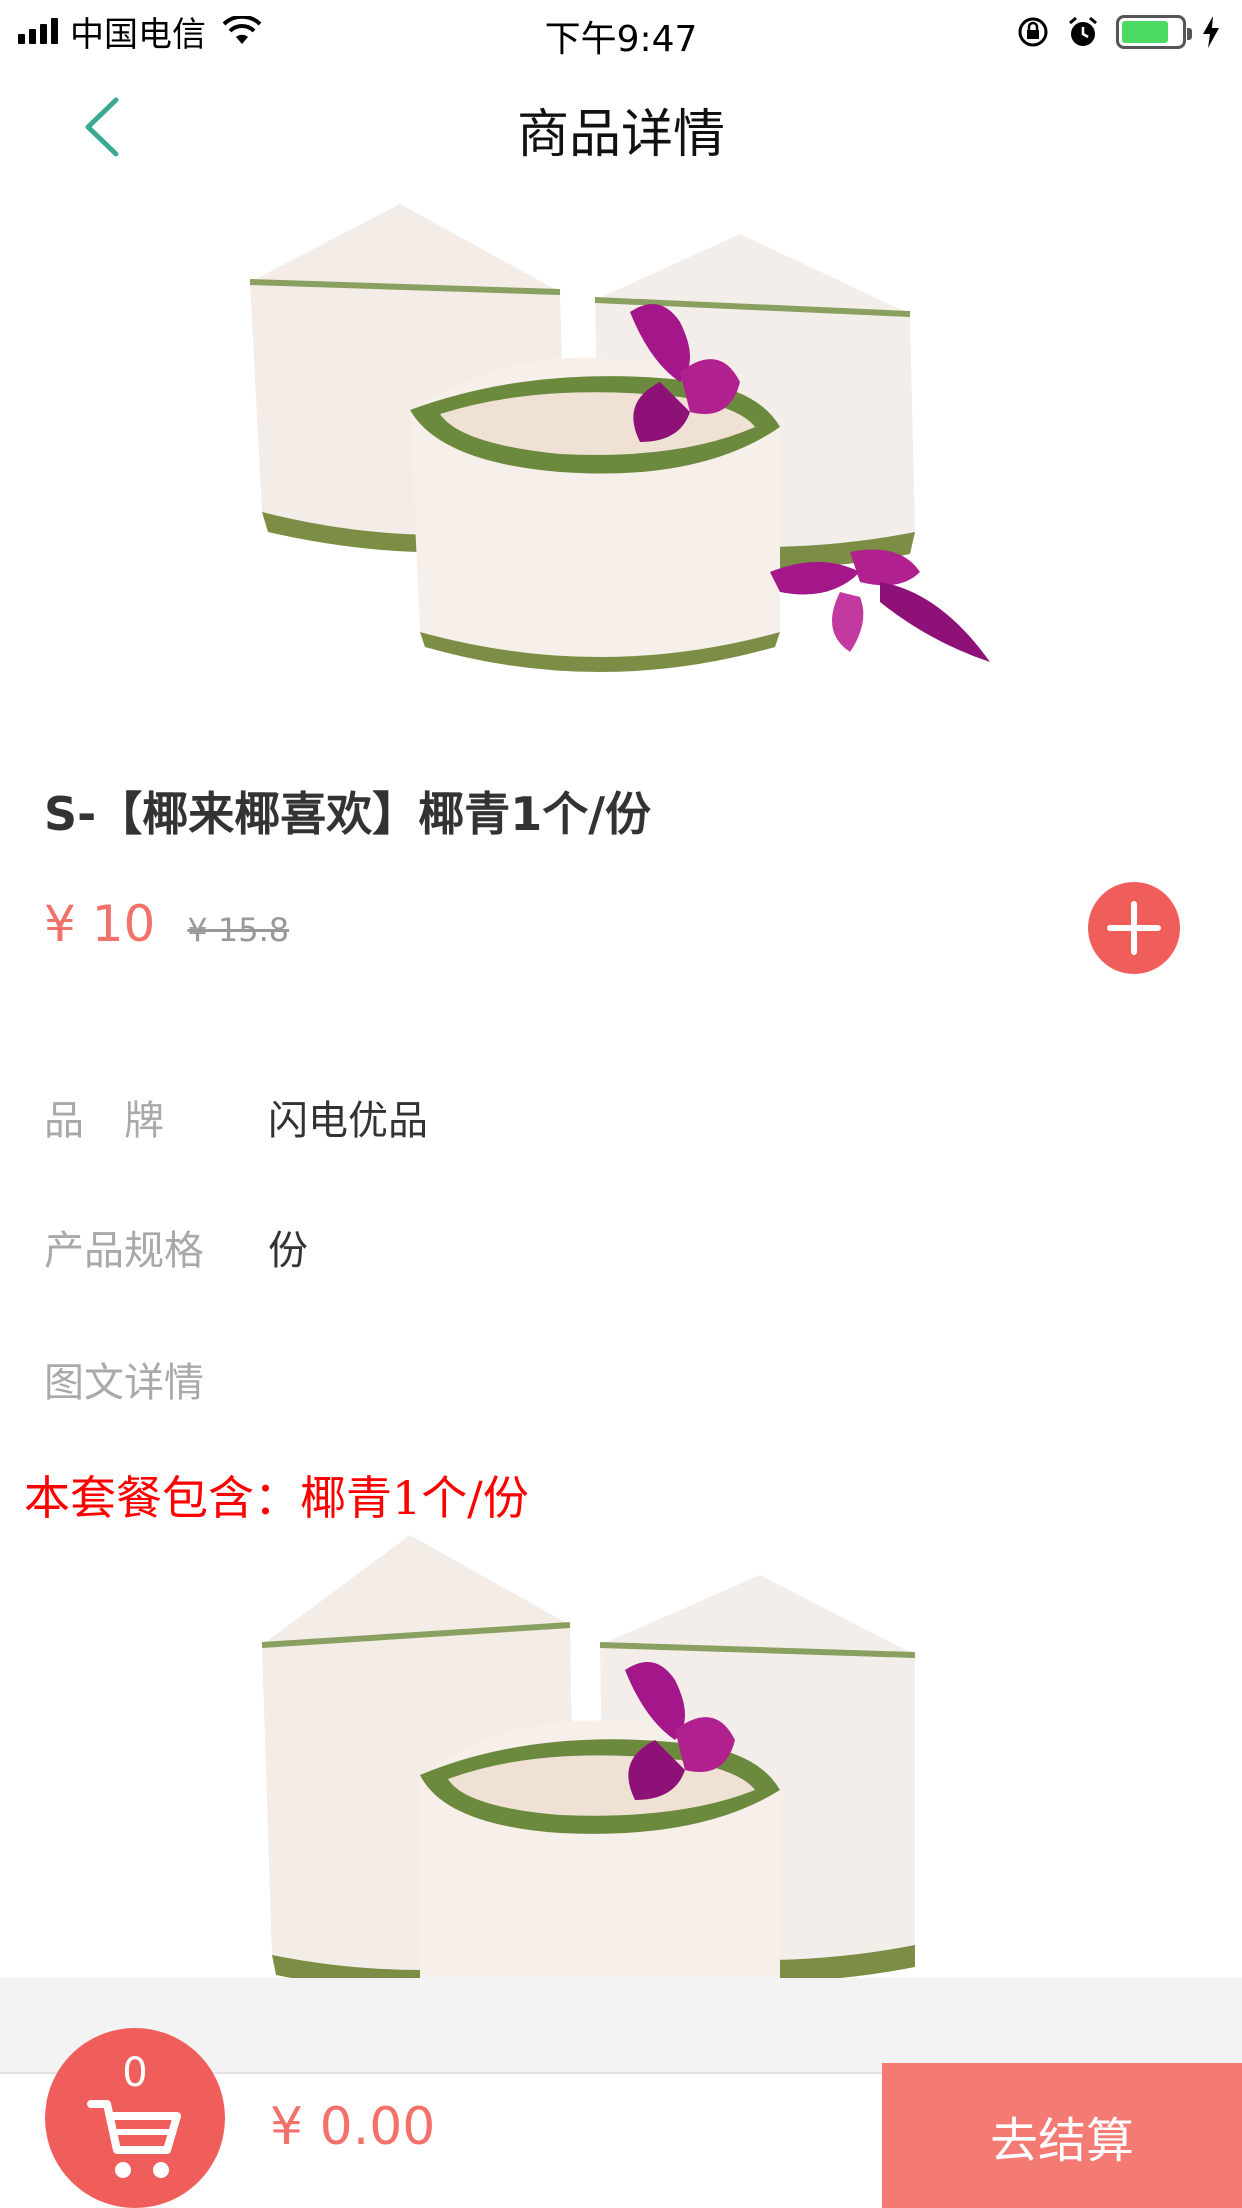 This screenshot has width=1242, height=2208. What do you see at coordinates (288, 1251) in the screenshot?
I see `spec-value: 份` at bounding box center [288, 1251].